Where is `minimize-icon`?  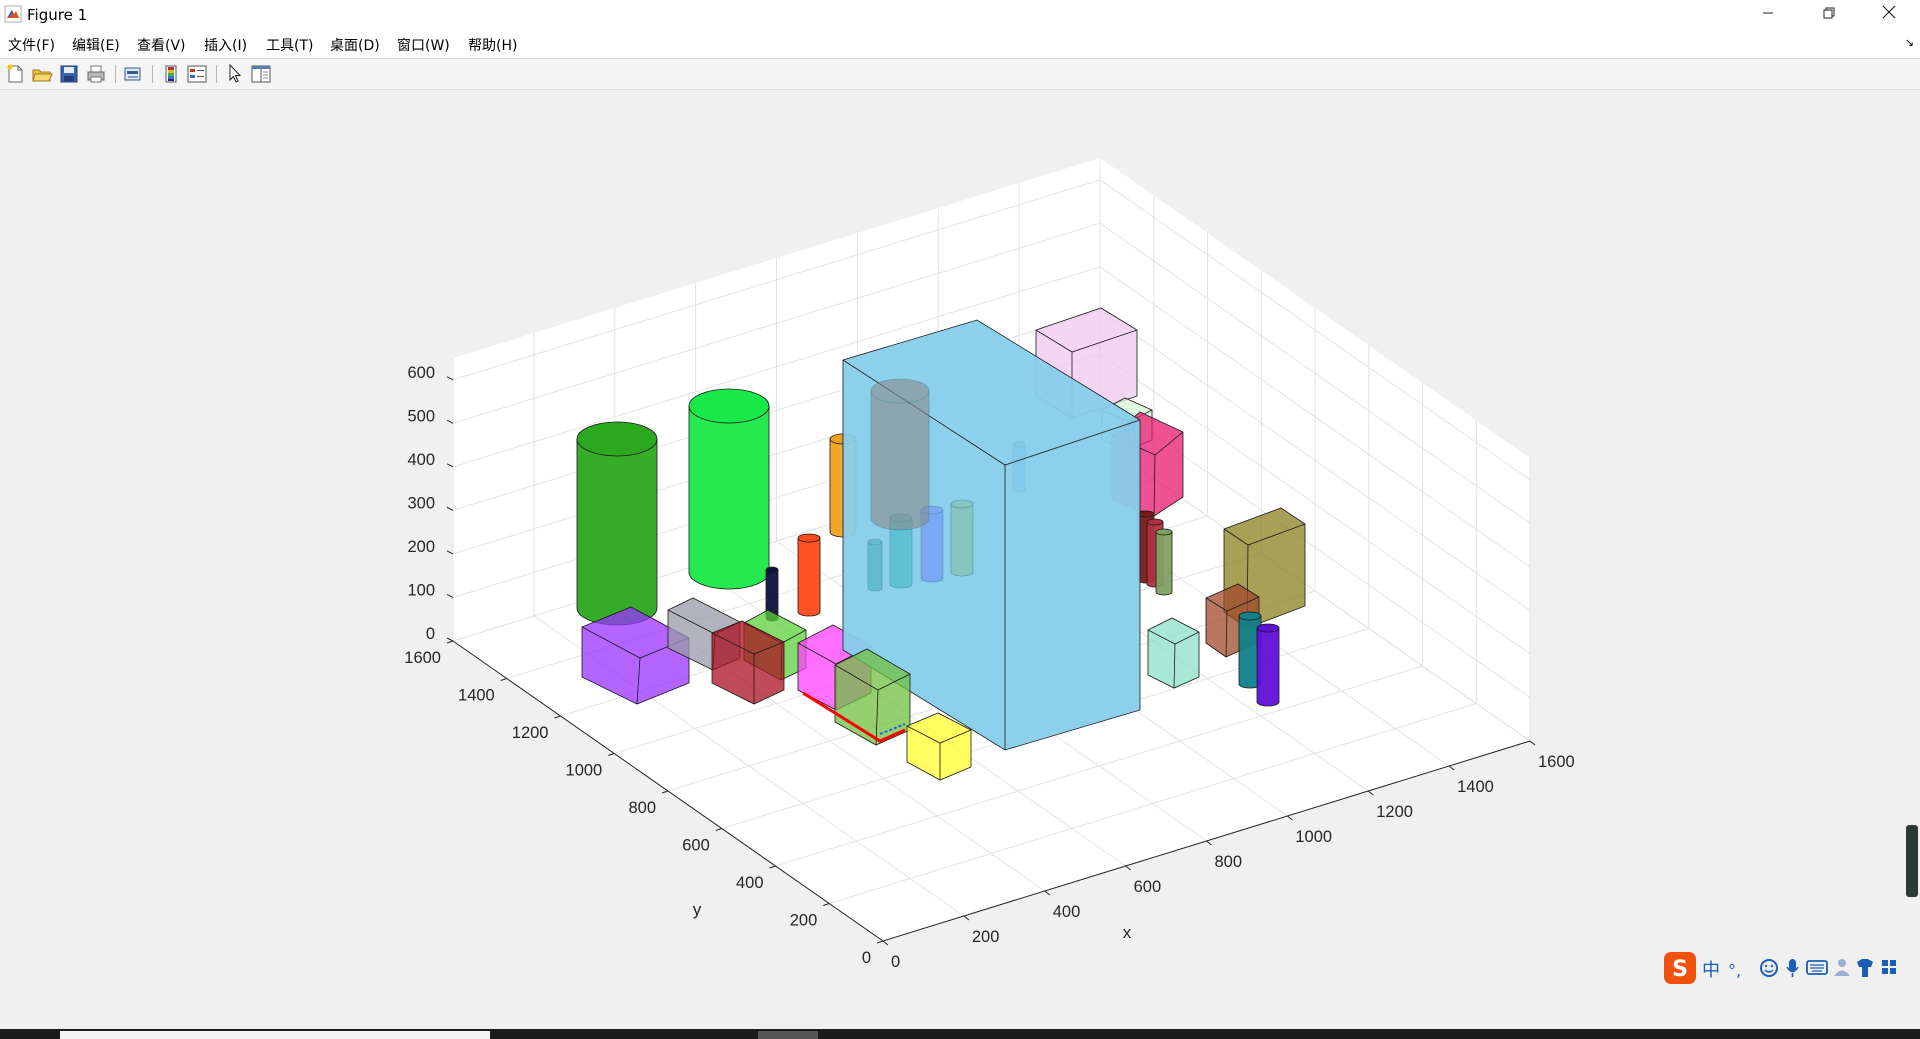 minimize-icon is located at coordinates (1768, 13).